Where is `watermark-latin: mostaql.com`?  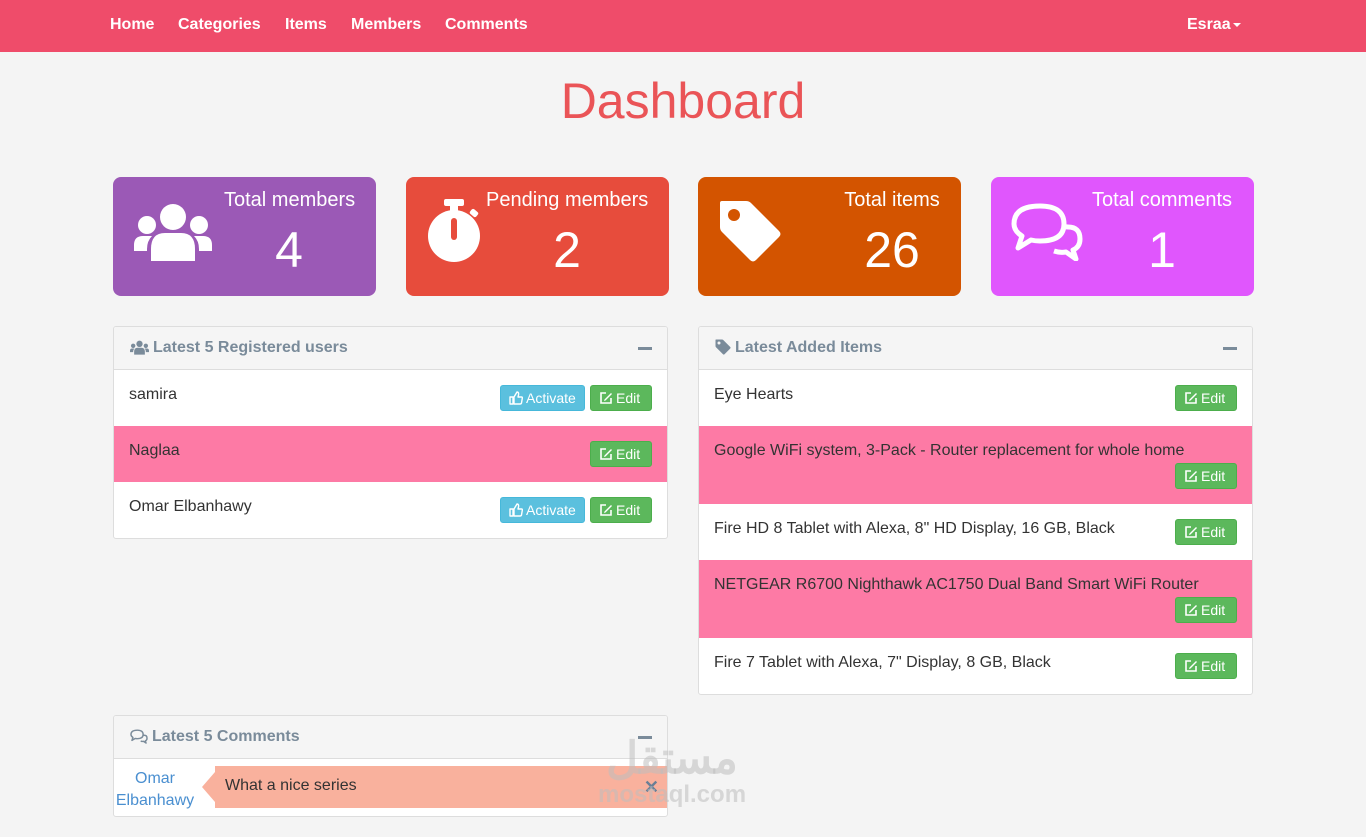 watermark-latin: mostaql.com is located at coordinates (672, 794).